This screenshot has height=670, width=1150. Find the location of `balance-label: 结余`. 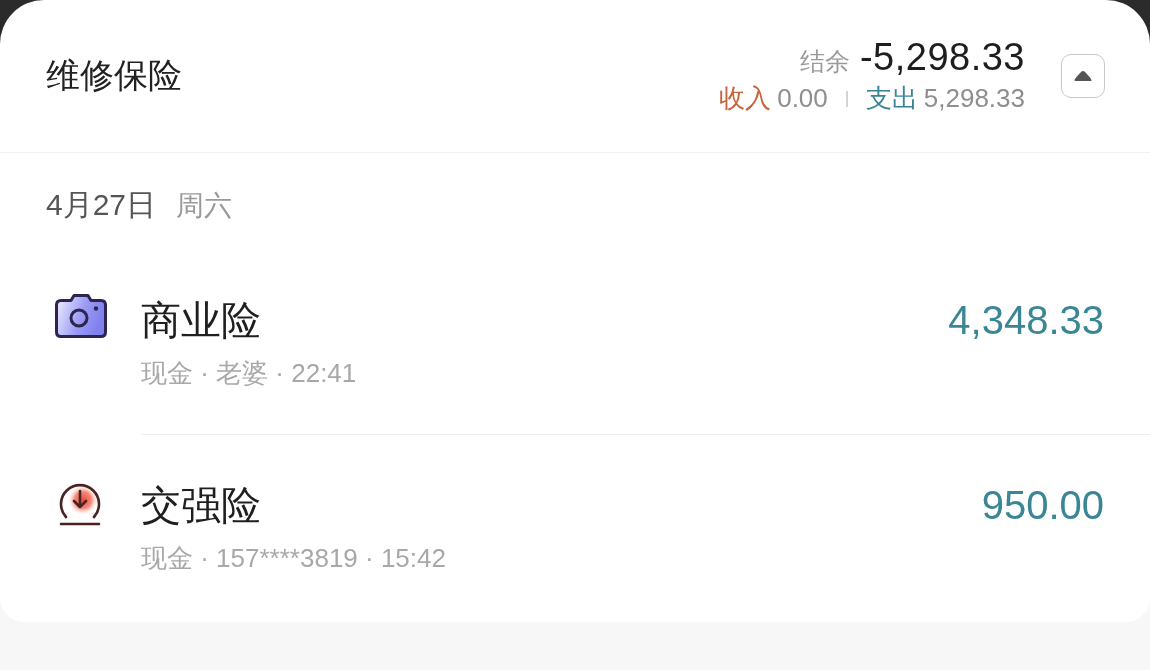

balance-label: 结余 is located at coordinates (824, 61).